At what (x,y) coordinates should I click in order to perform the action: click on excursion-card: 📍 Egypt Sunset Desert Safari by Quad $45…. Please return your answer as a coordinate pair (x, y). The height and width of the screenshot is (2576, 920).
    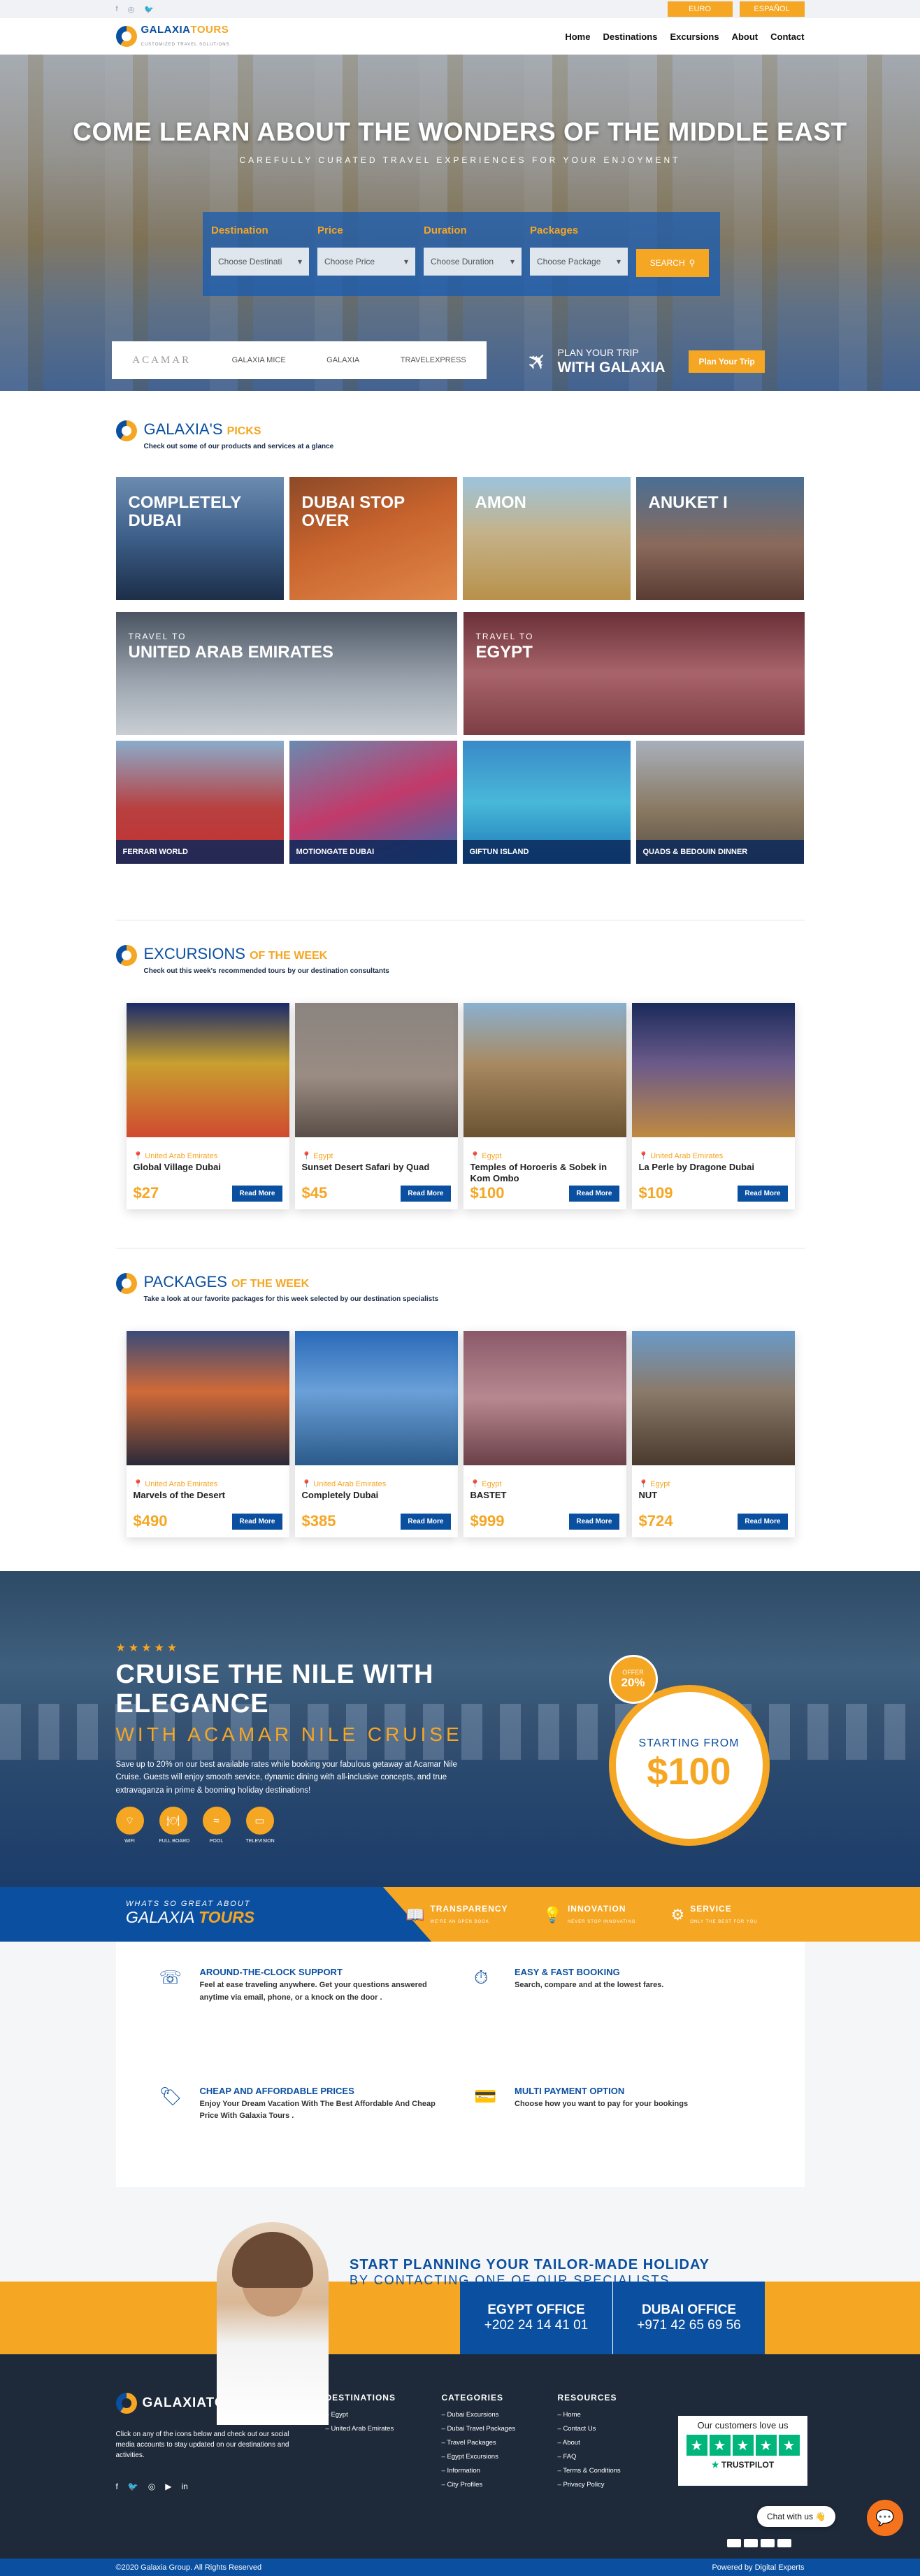
    Looking at the image, I should click on (376, 1106).